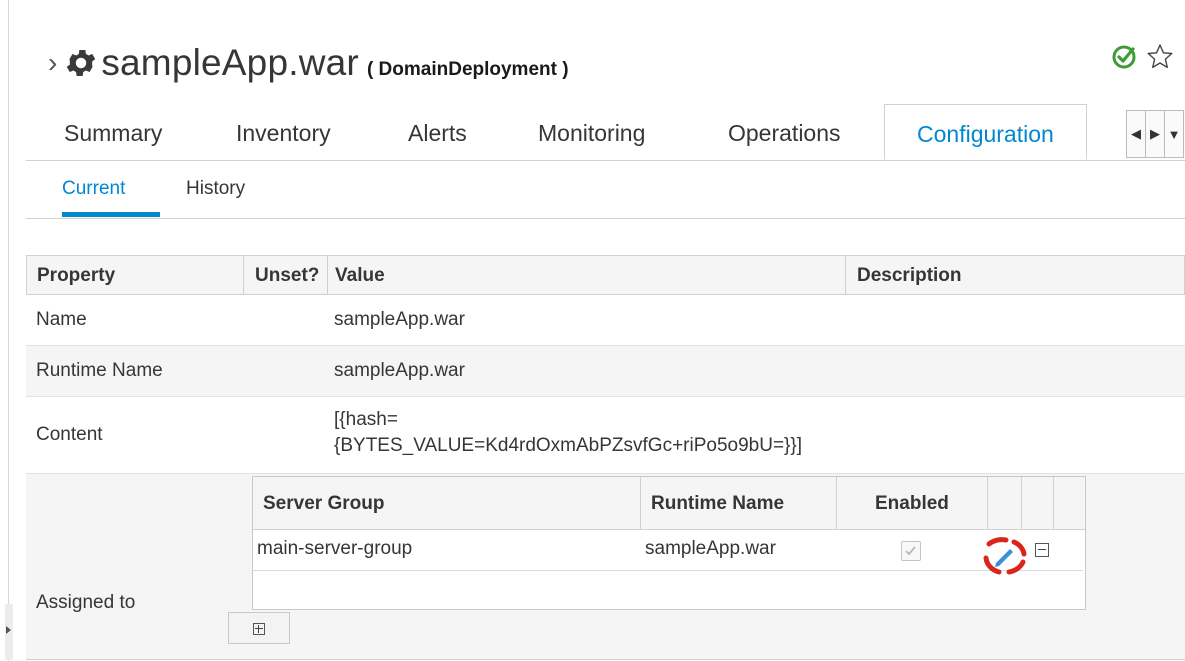 The image size is (1185, 661). I want to click on checkmark-icon, so click(910, 551).